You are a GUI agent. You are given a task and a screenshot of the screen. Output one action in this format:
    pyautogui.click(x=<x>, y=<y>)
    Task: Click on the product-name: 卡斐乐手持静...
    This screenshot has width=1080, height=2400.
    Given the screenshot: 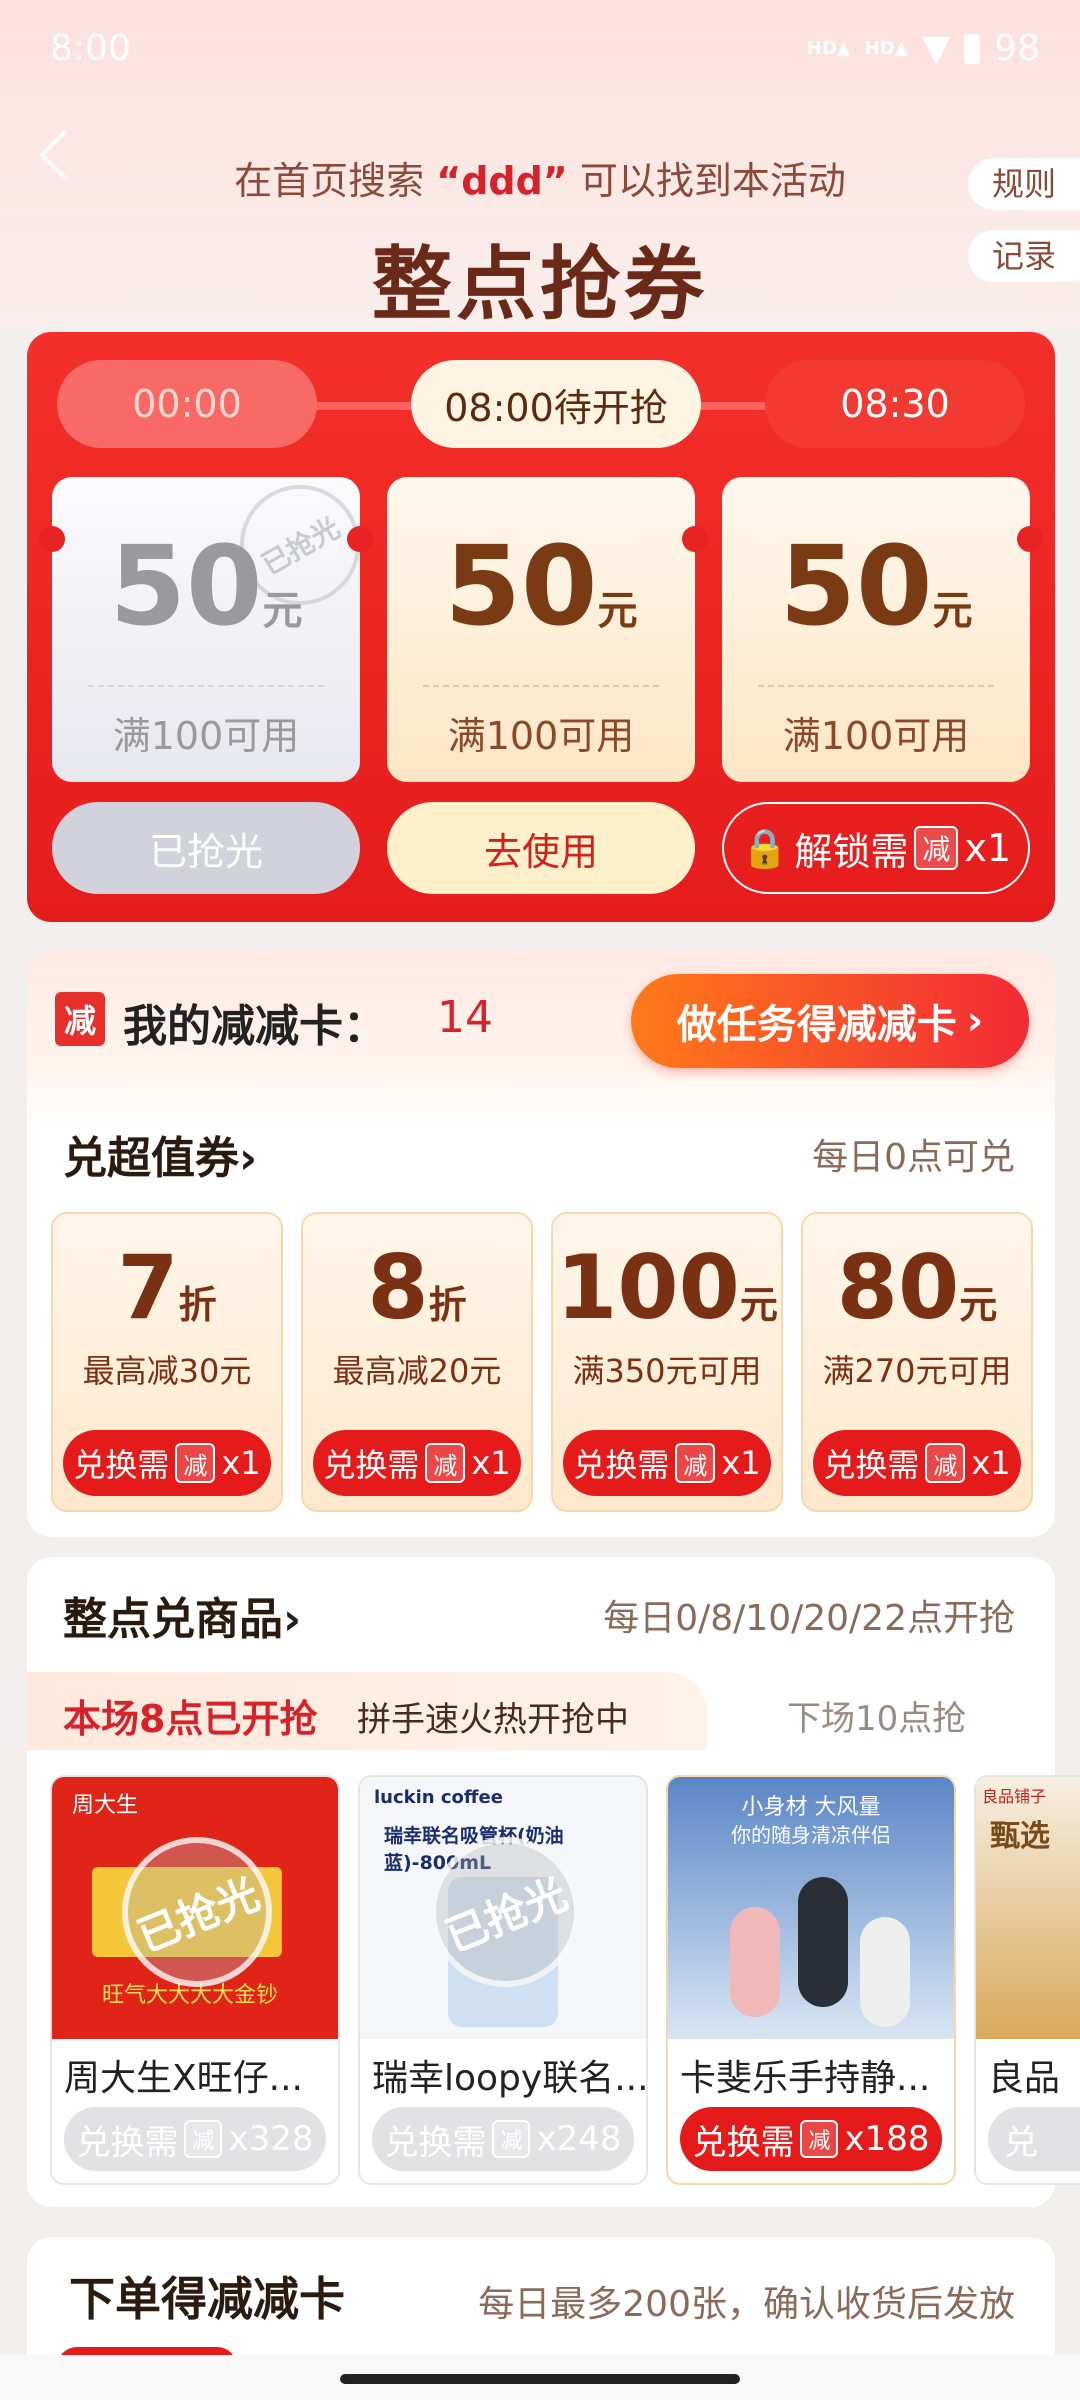 What is the action you would take?
    pyautogui.click(x=805, y=2078)
    